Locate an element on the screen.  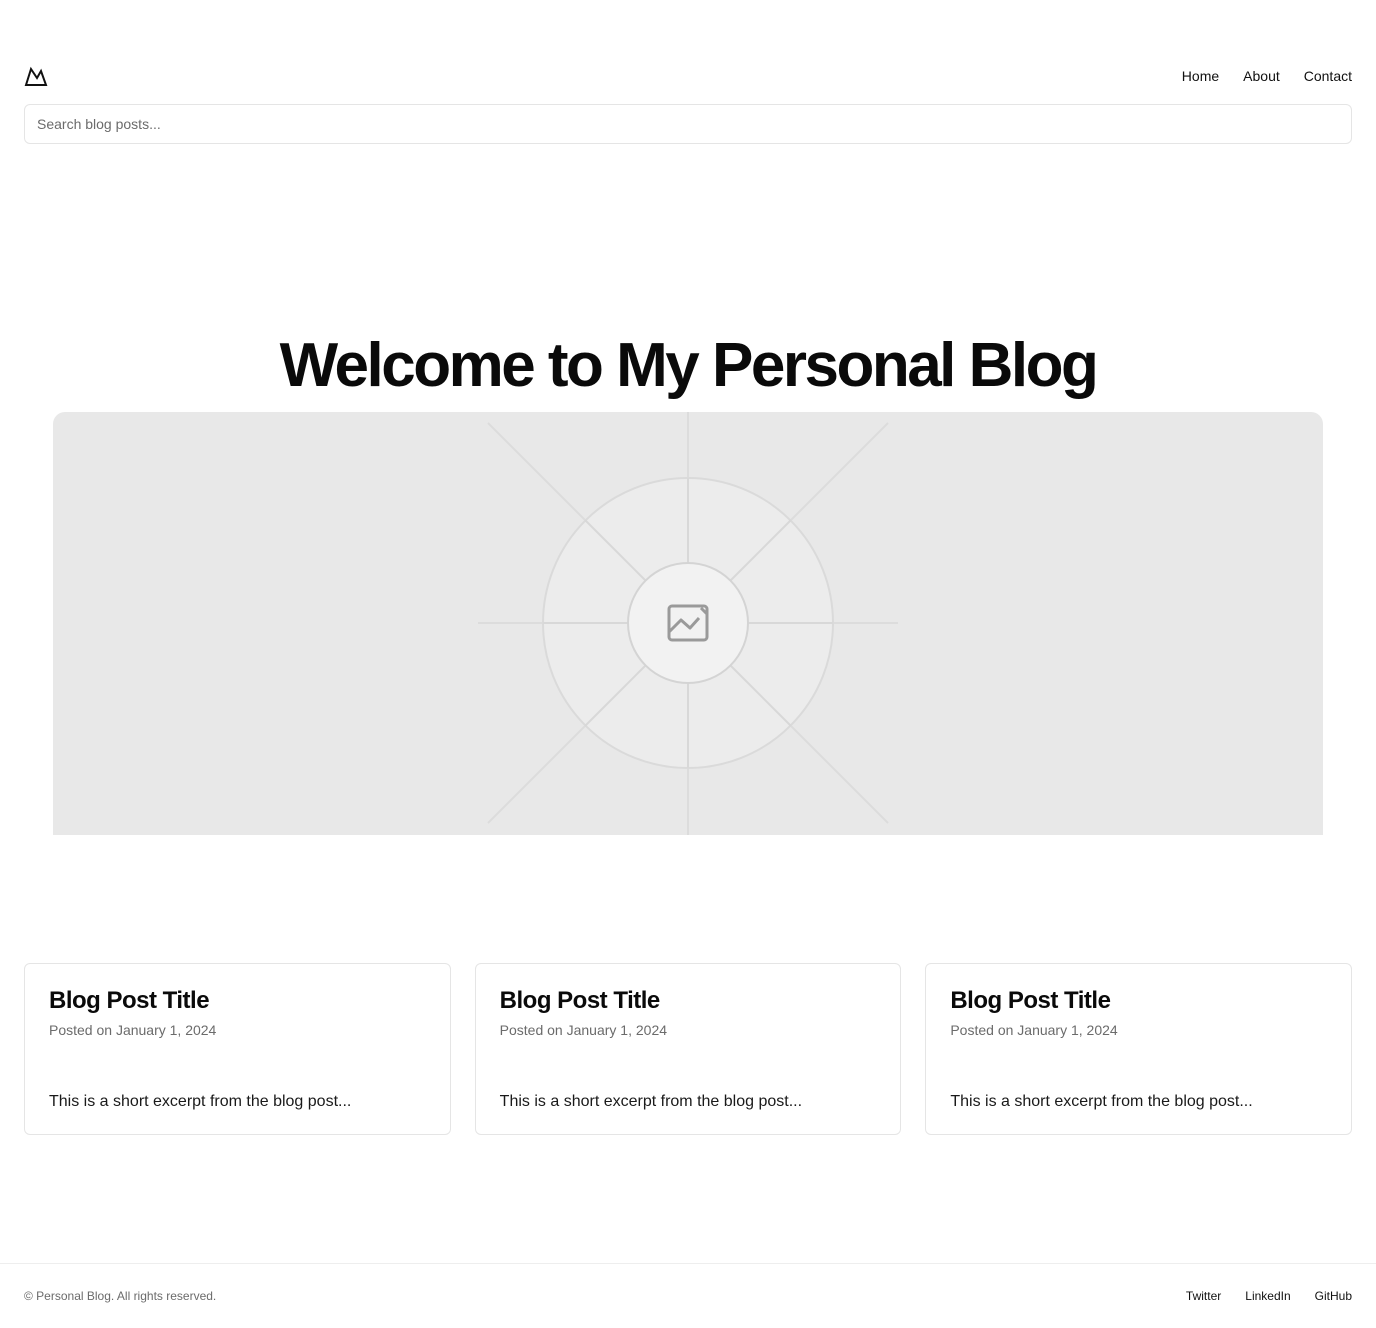
logo-link is located at coordinates (36, 76).